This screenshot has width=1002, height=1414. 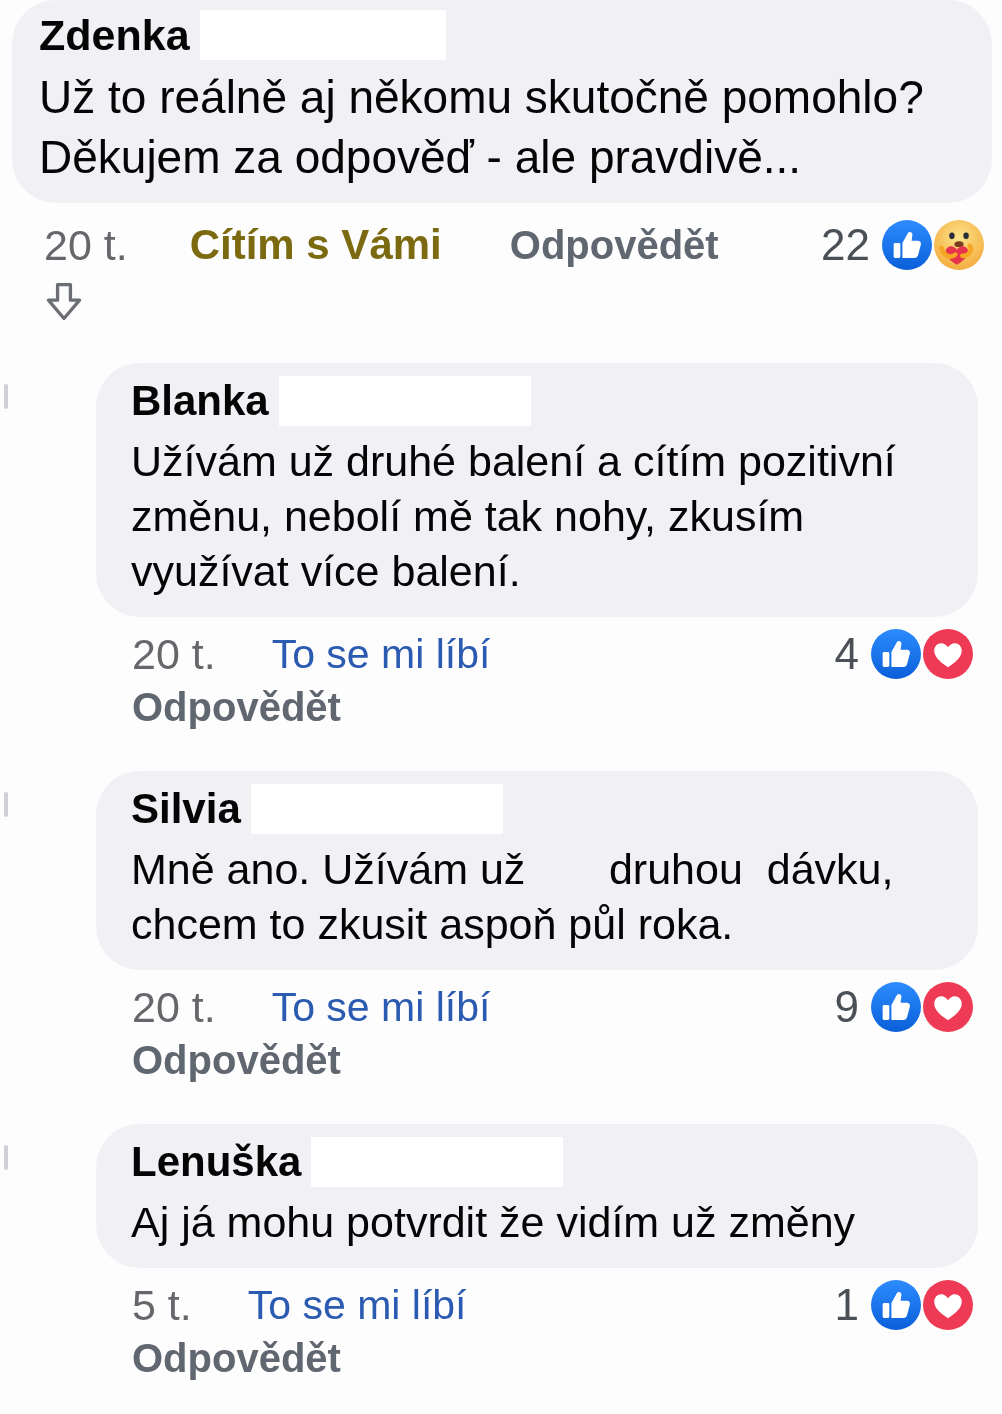 I want to click on comment-text: Mně ano. Užívám už druhou dávku, chcem to zkusit aspoň půl roka., so click(x=513, y=897).